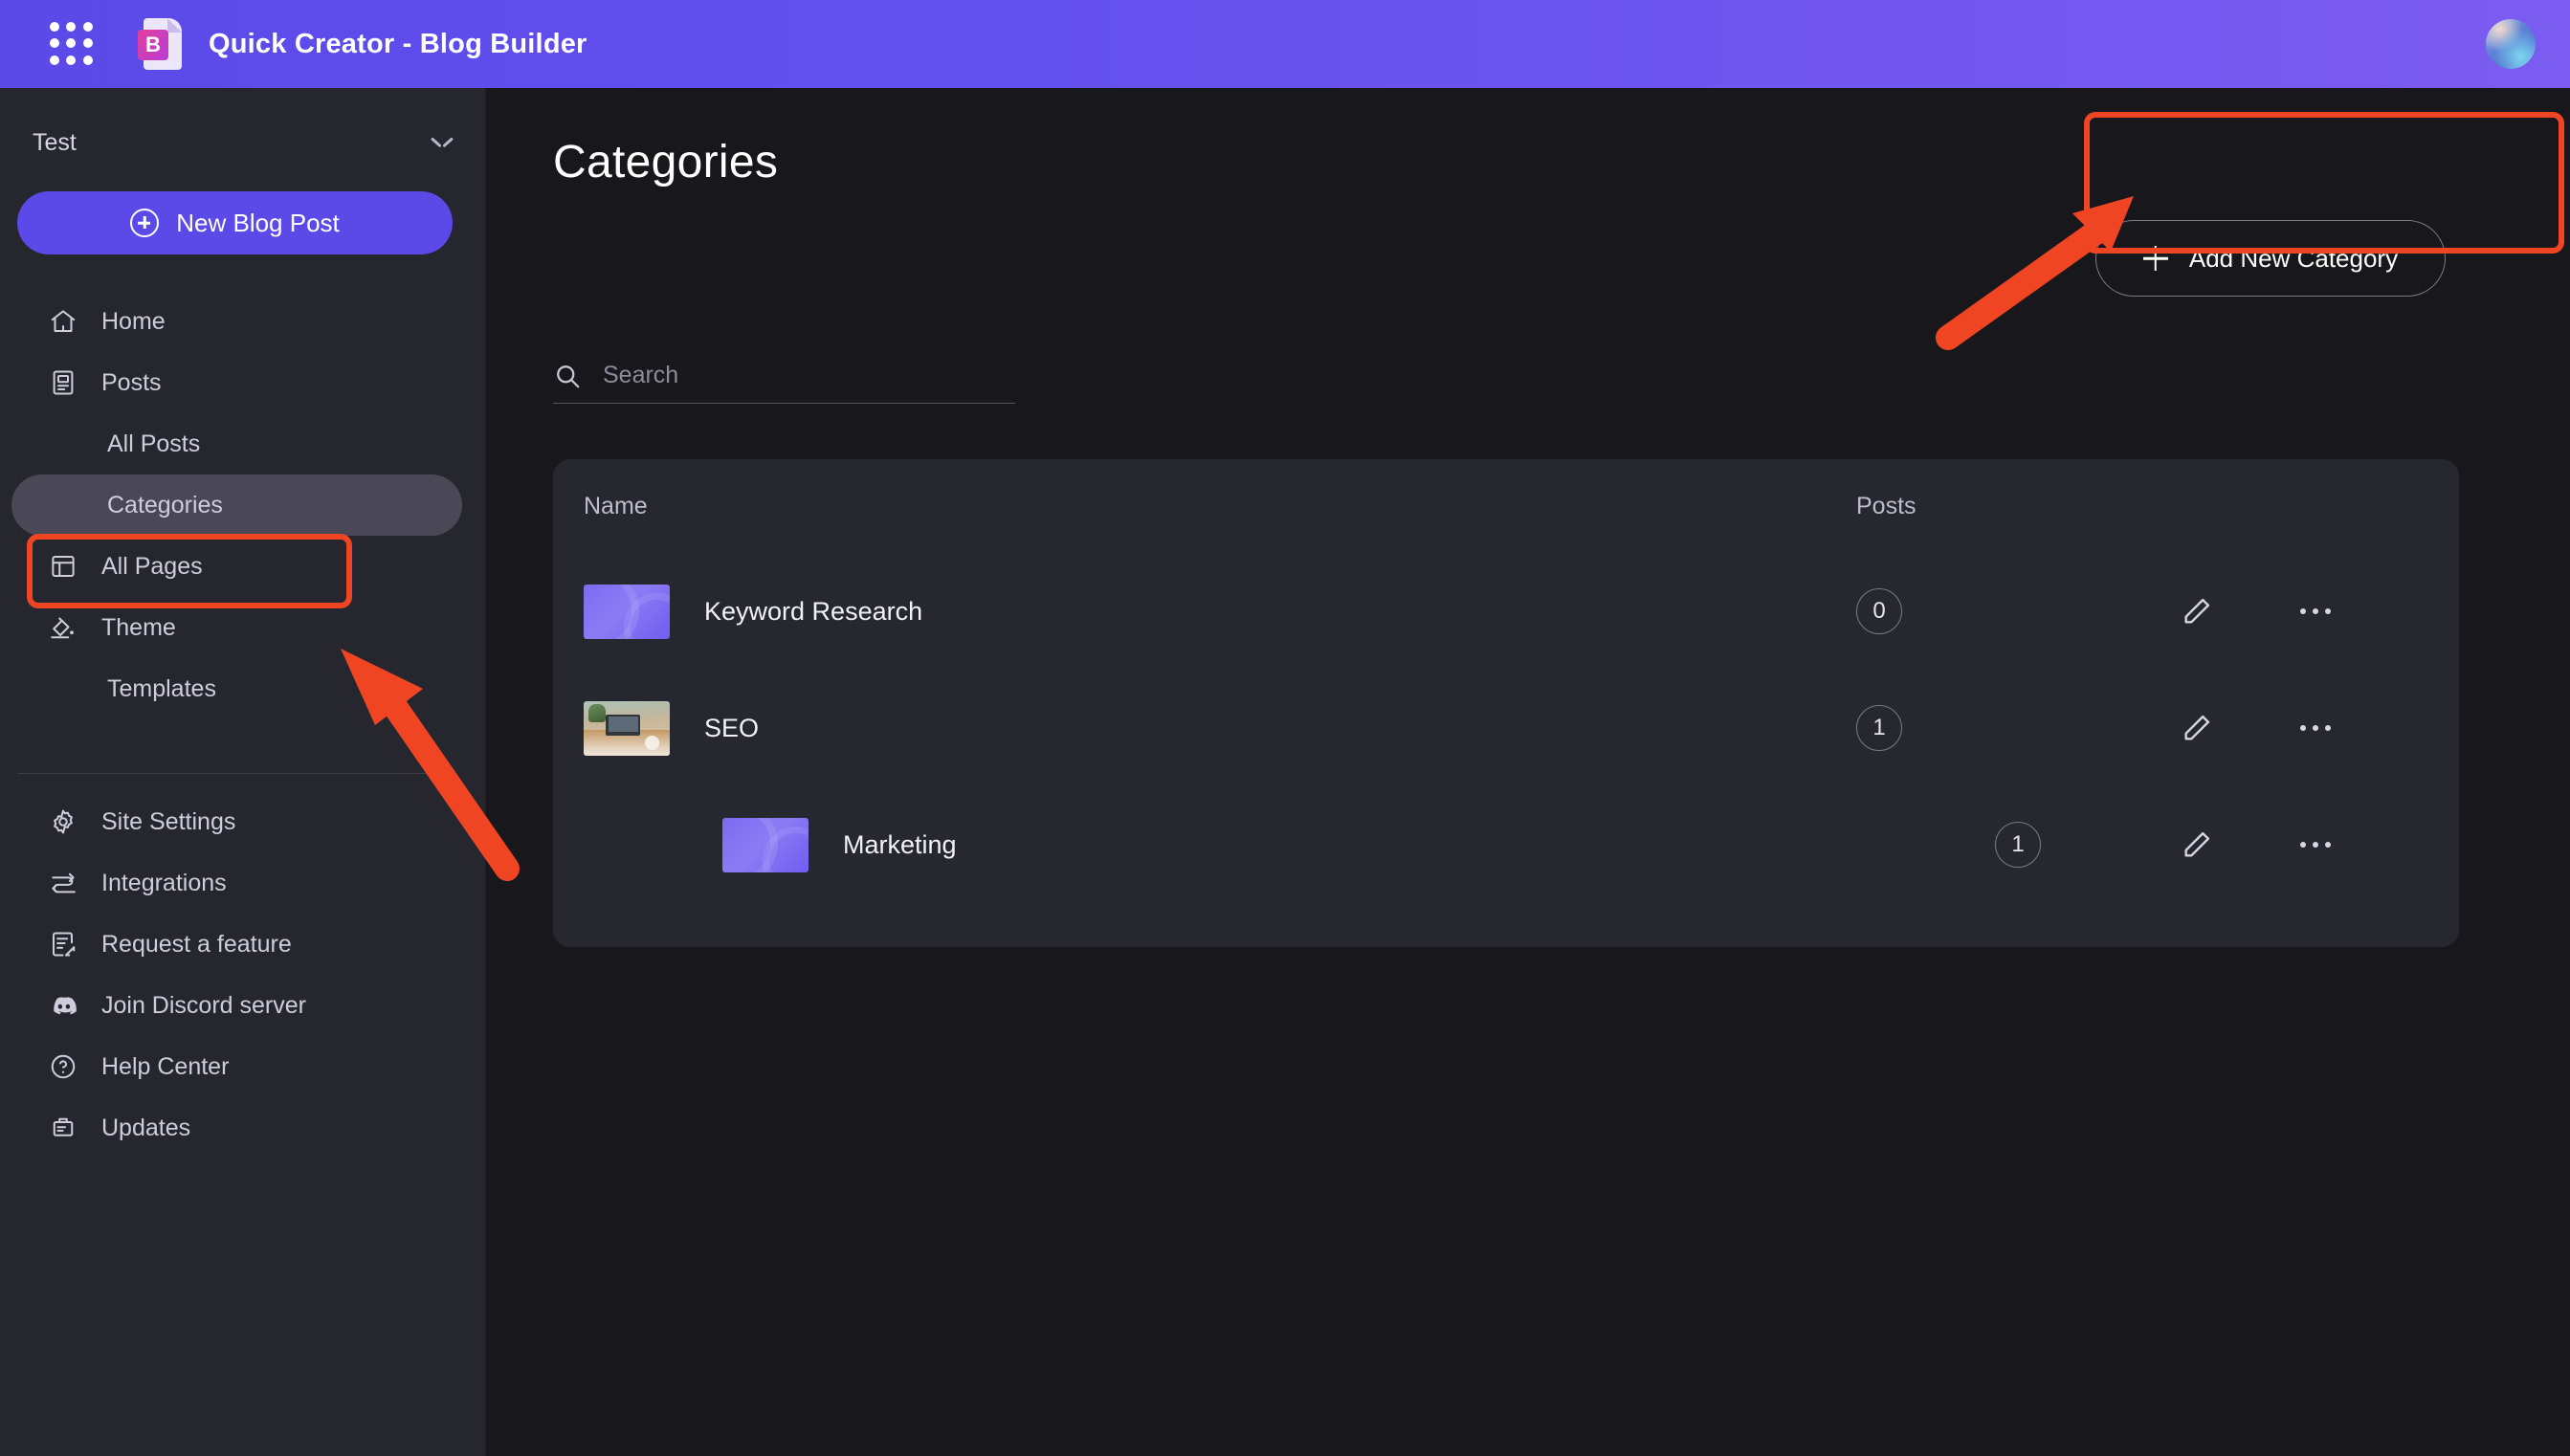 Image resolution: width=2570 pixels, height=1456 pixels. I want to click on sidebar-item-all-posts: All Posts, so click(237, 444).